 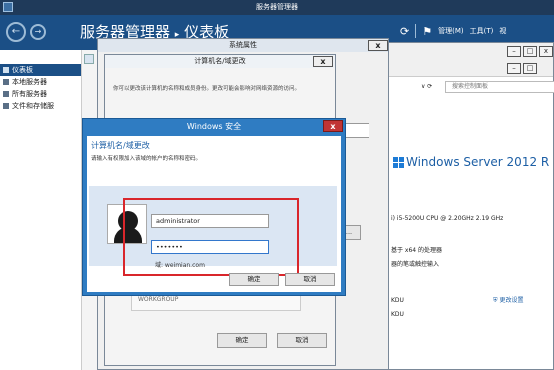 What do you see at coordinates (29, 82) in the screenshot?
I see `sidebar-item-label: 本地服务器` at bounding box center [29, 82].